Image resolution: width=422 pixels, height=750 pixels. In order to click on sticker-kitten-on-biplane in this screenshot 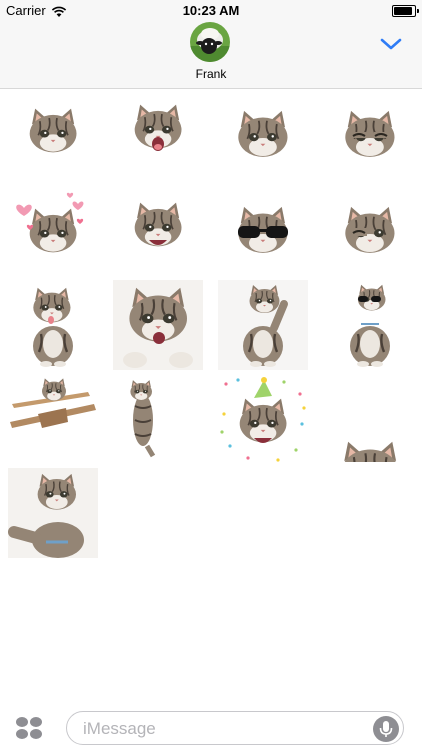, I will do `click(53, 419)`.